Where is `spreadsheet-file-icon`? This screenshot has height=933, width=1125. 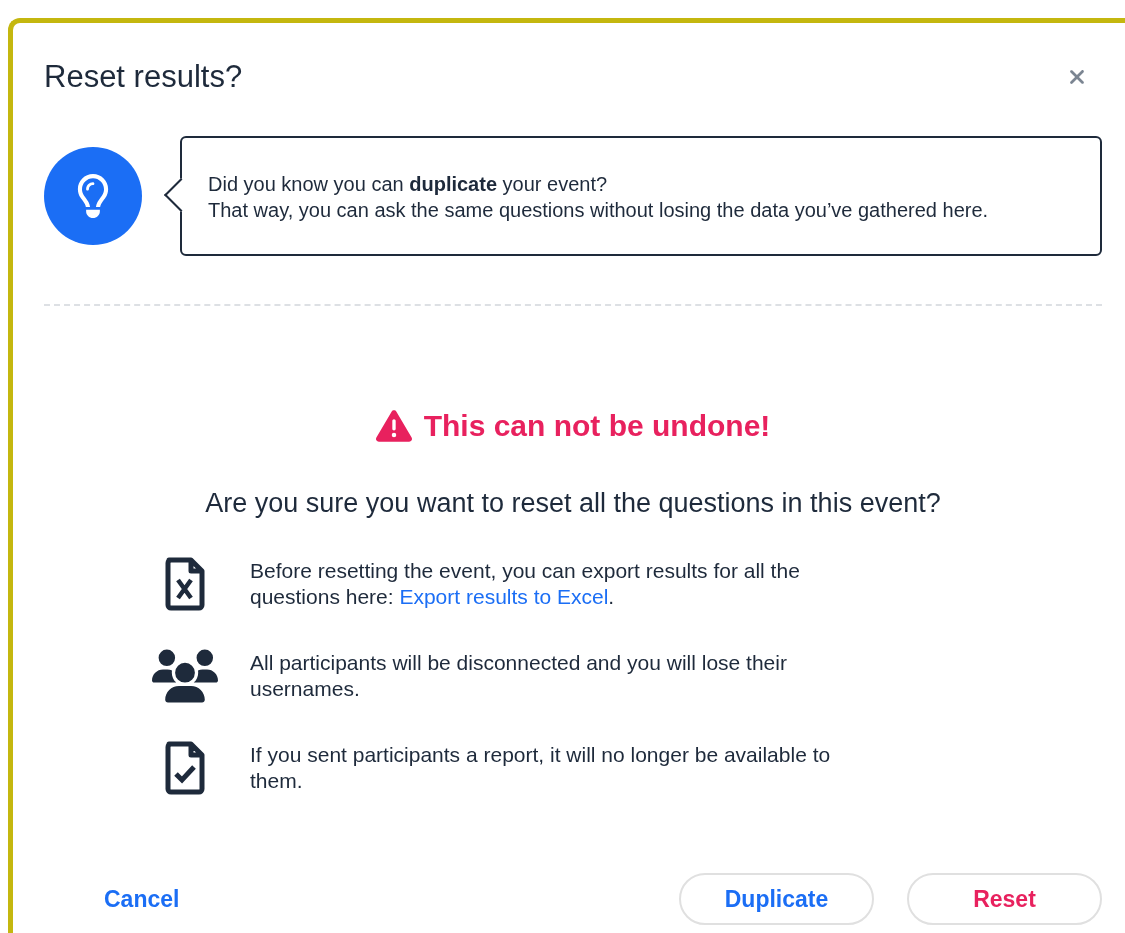 spreadsheet-file-icon is located at coordinates (185, 584).